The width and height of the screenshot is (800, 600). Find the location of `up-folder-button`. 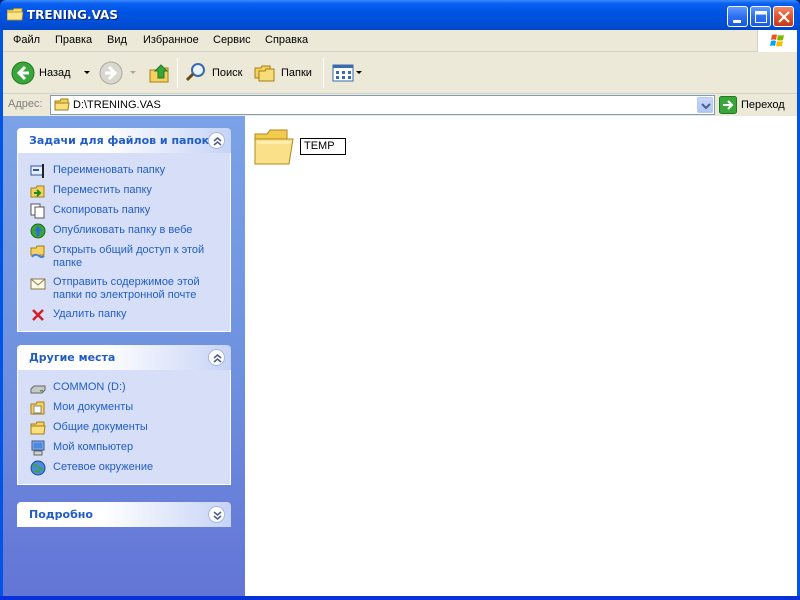

up-folder-button is located at coordinates (160, 73).